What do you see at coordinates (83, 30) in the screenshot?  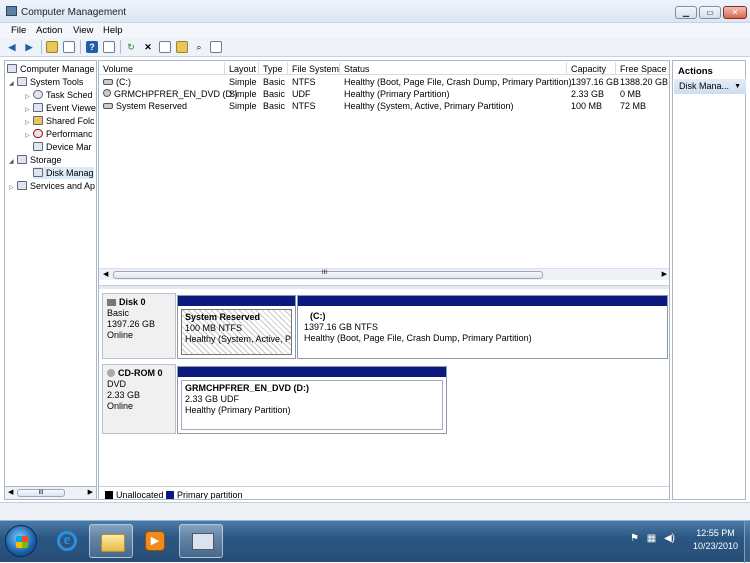 I see `menu-view: View` at bounding box center [83, 30].